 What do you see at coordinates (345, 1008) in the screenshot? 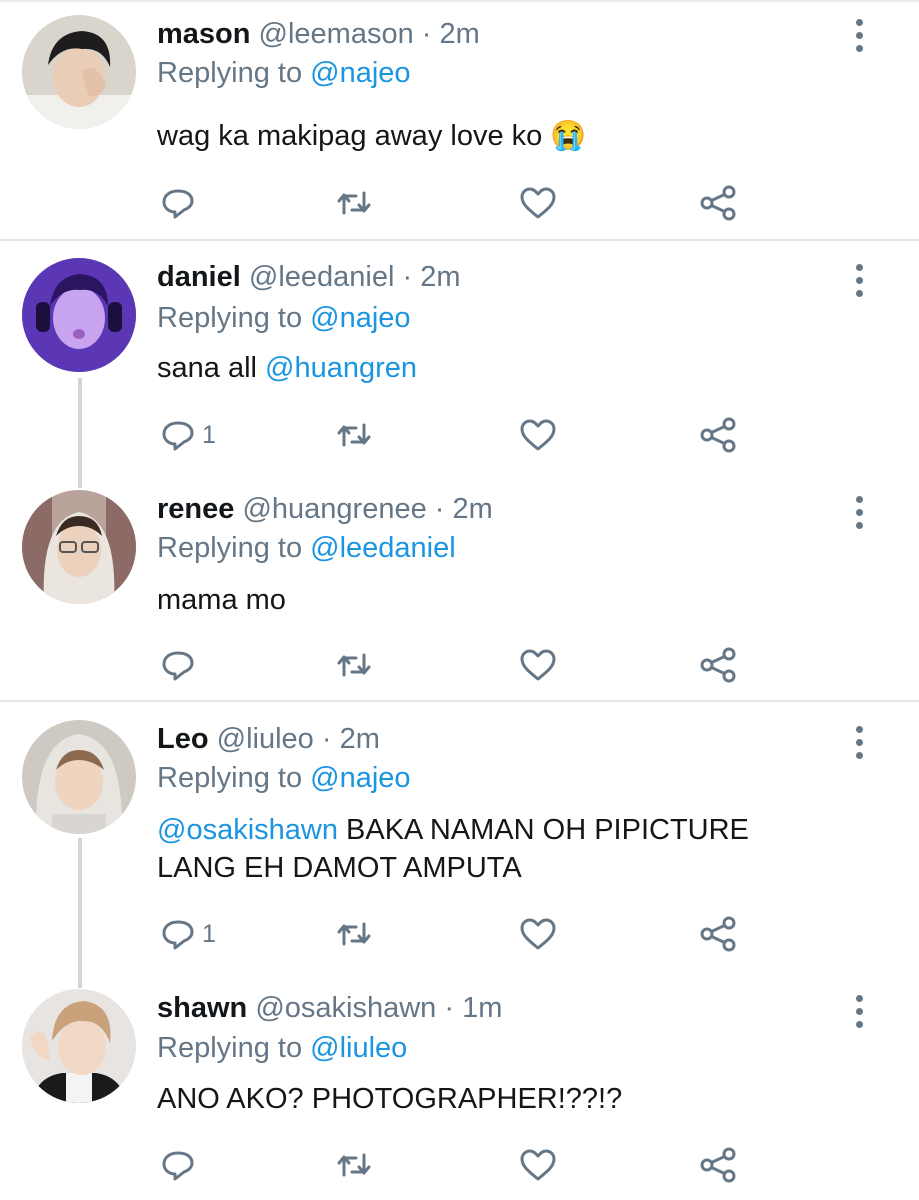
I see `user-handle: @osakishawn` at bounding box center [345, 1008].